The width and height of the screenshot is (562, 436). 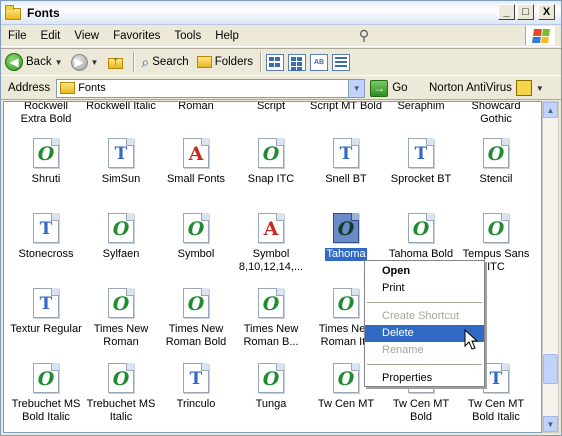 I want to click on menu-favorites: Favorites, so click(x=136, y=36).